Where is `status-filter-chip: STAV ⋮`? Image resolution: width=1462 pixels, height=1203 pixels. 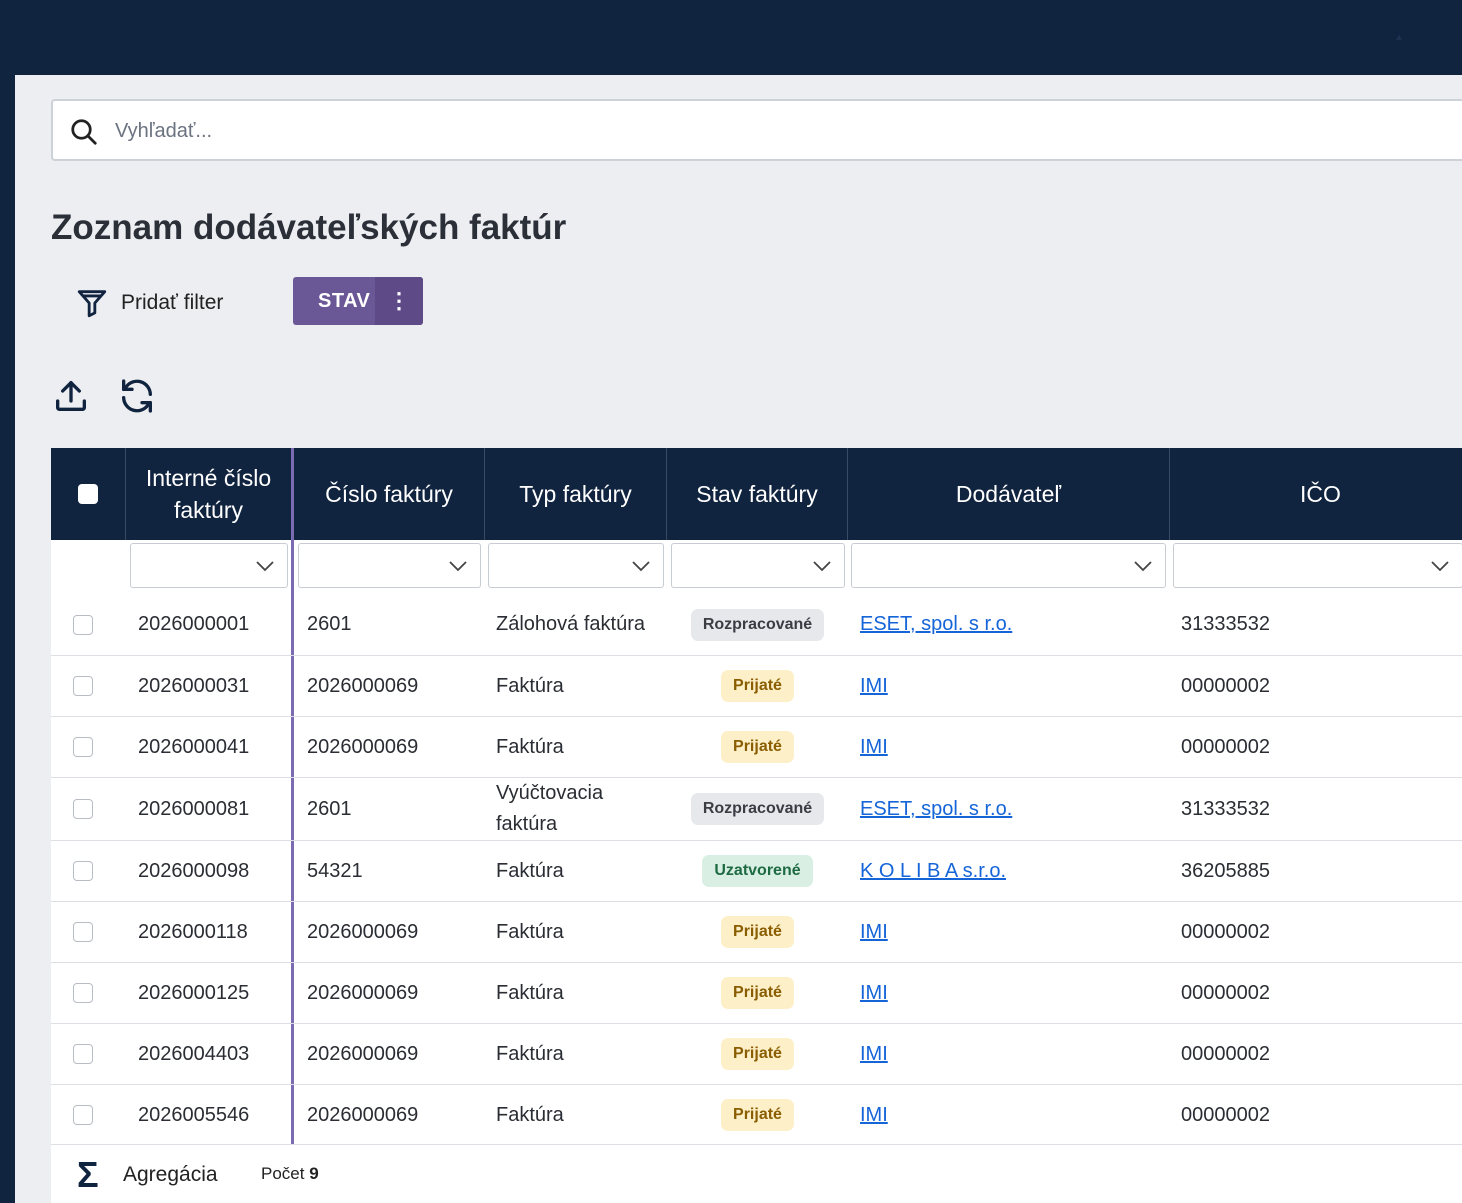
status-filter-chip: STAV ⋮ is located at coordinates (358, 301).